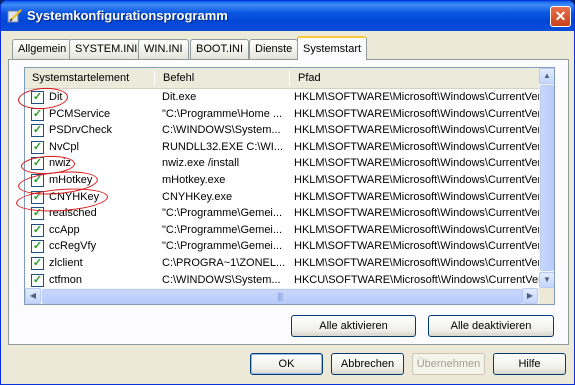  What do you see at coordinates (367, 364) in the screenshot?
I see `cancel-button: Abbrechen` at bounding box center [367, 364].